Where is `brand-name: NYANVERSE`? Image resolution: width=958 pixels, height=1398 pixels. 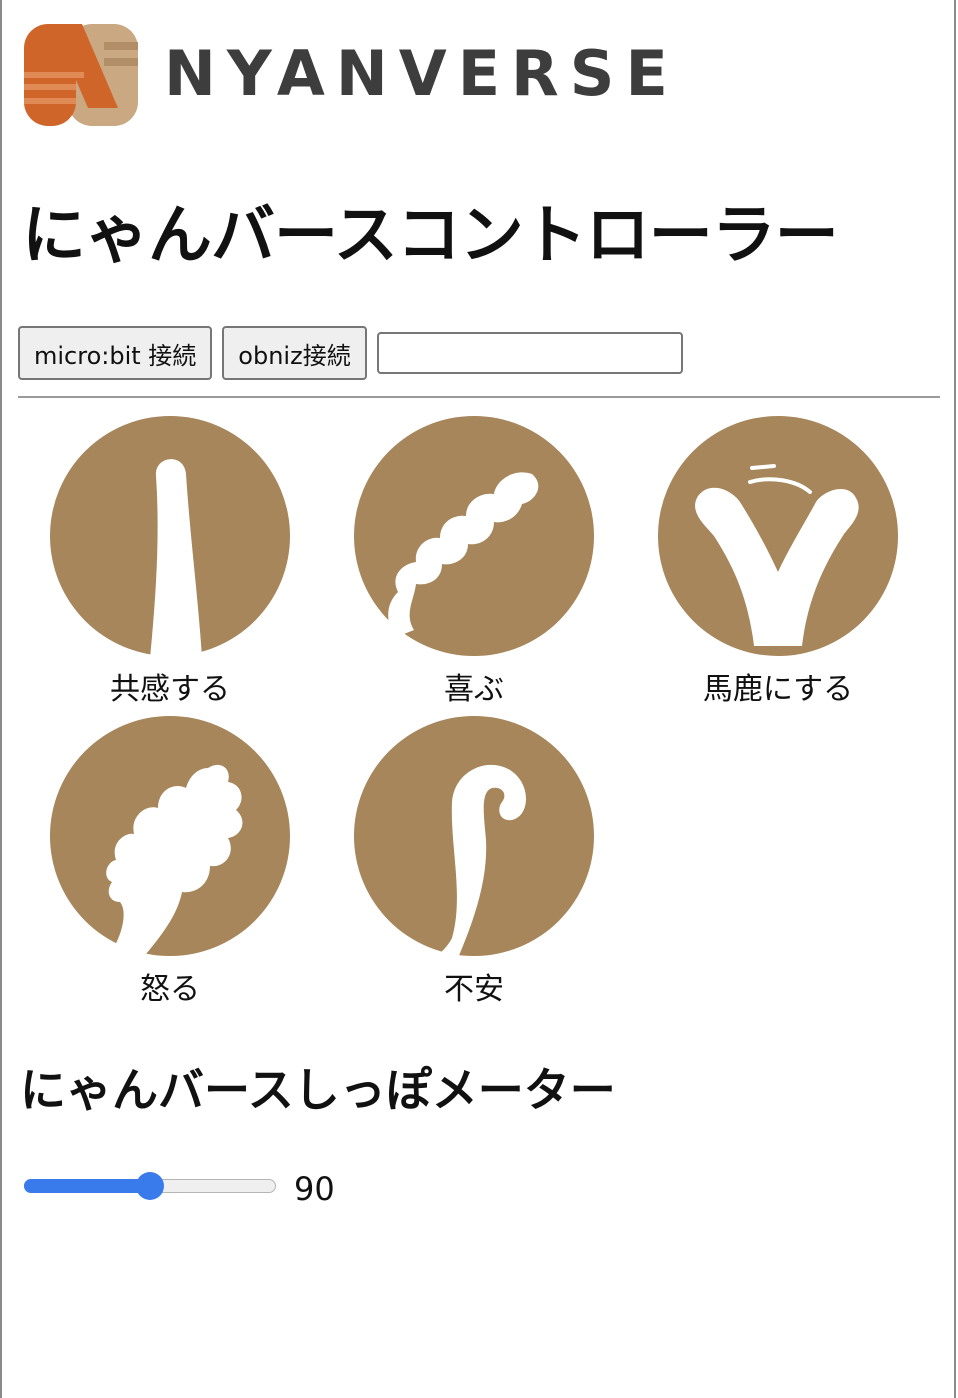 brand-name: NYANVERSE is located at coordinates (421, 73).